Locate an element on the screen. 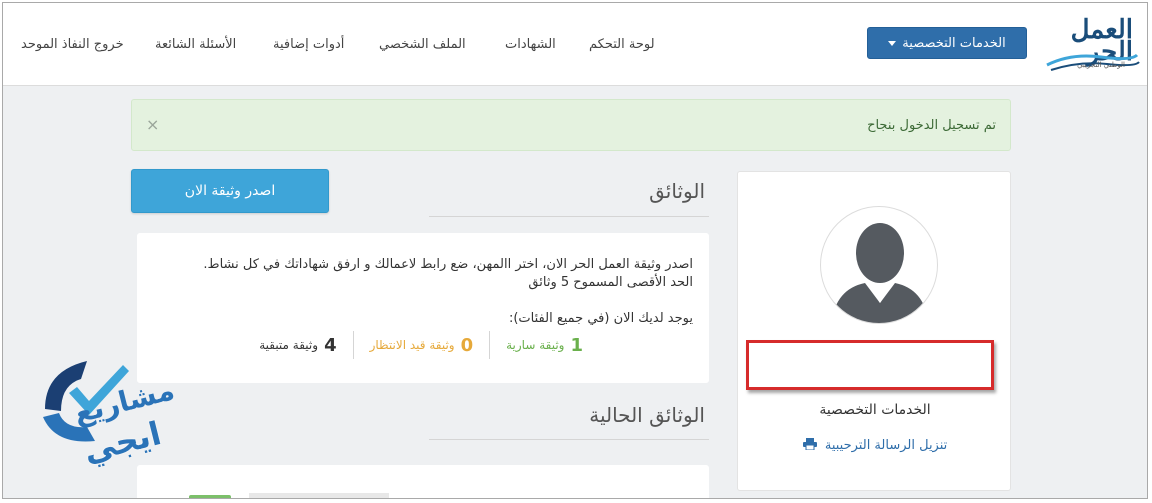 The image size is (1152, 503). nav-faq: الأسئلة الشائعة is located at coordinates (195, 44).